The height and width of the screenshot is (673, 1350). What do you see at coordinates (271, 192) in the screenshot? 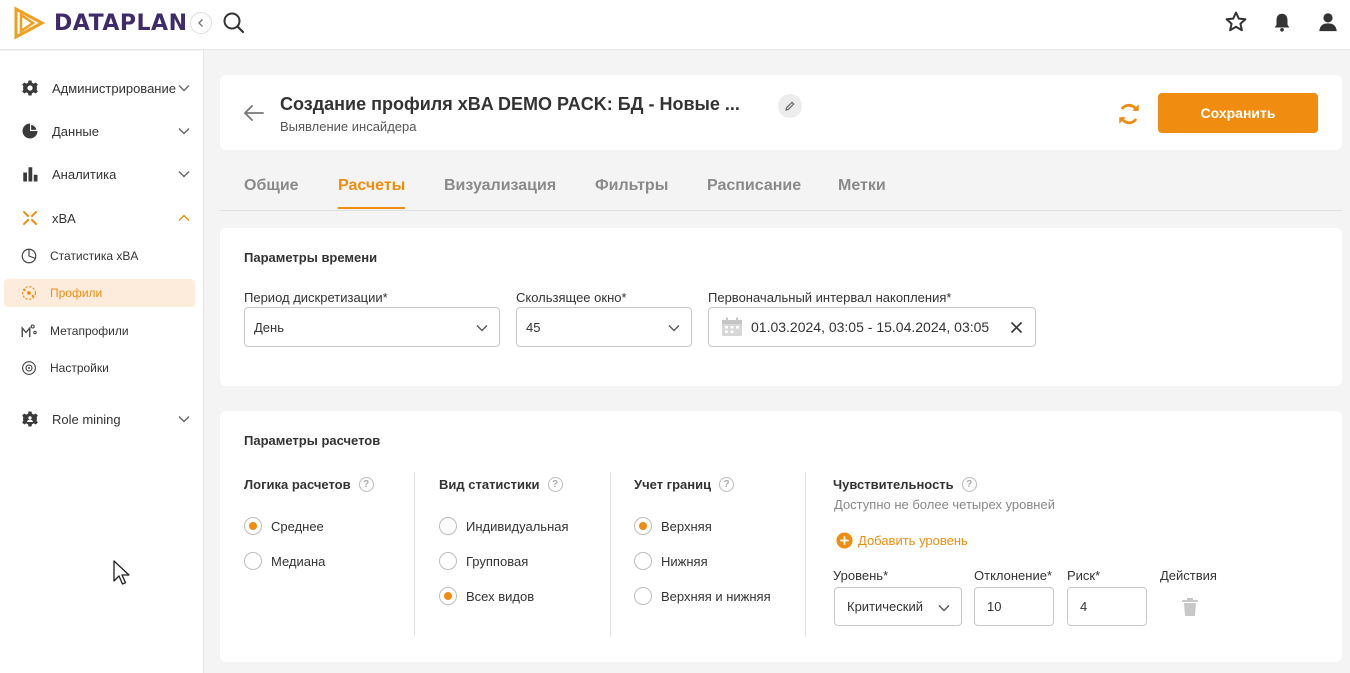
I see `tab-general: Общие` at bounding box center [271, 192].